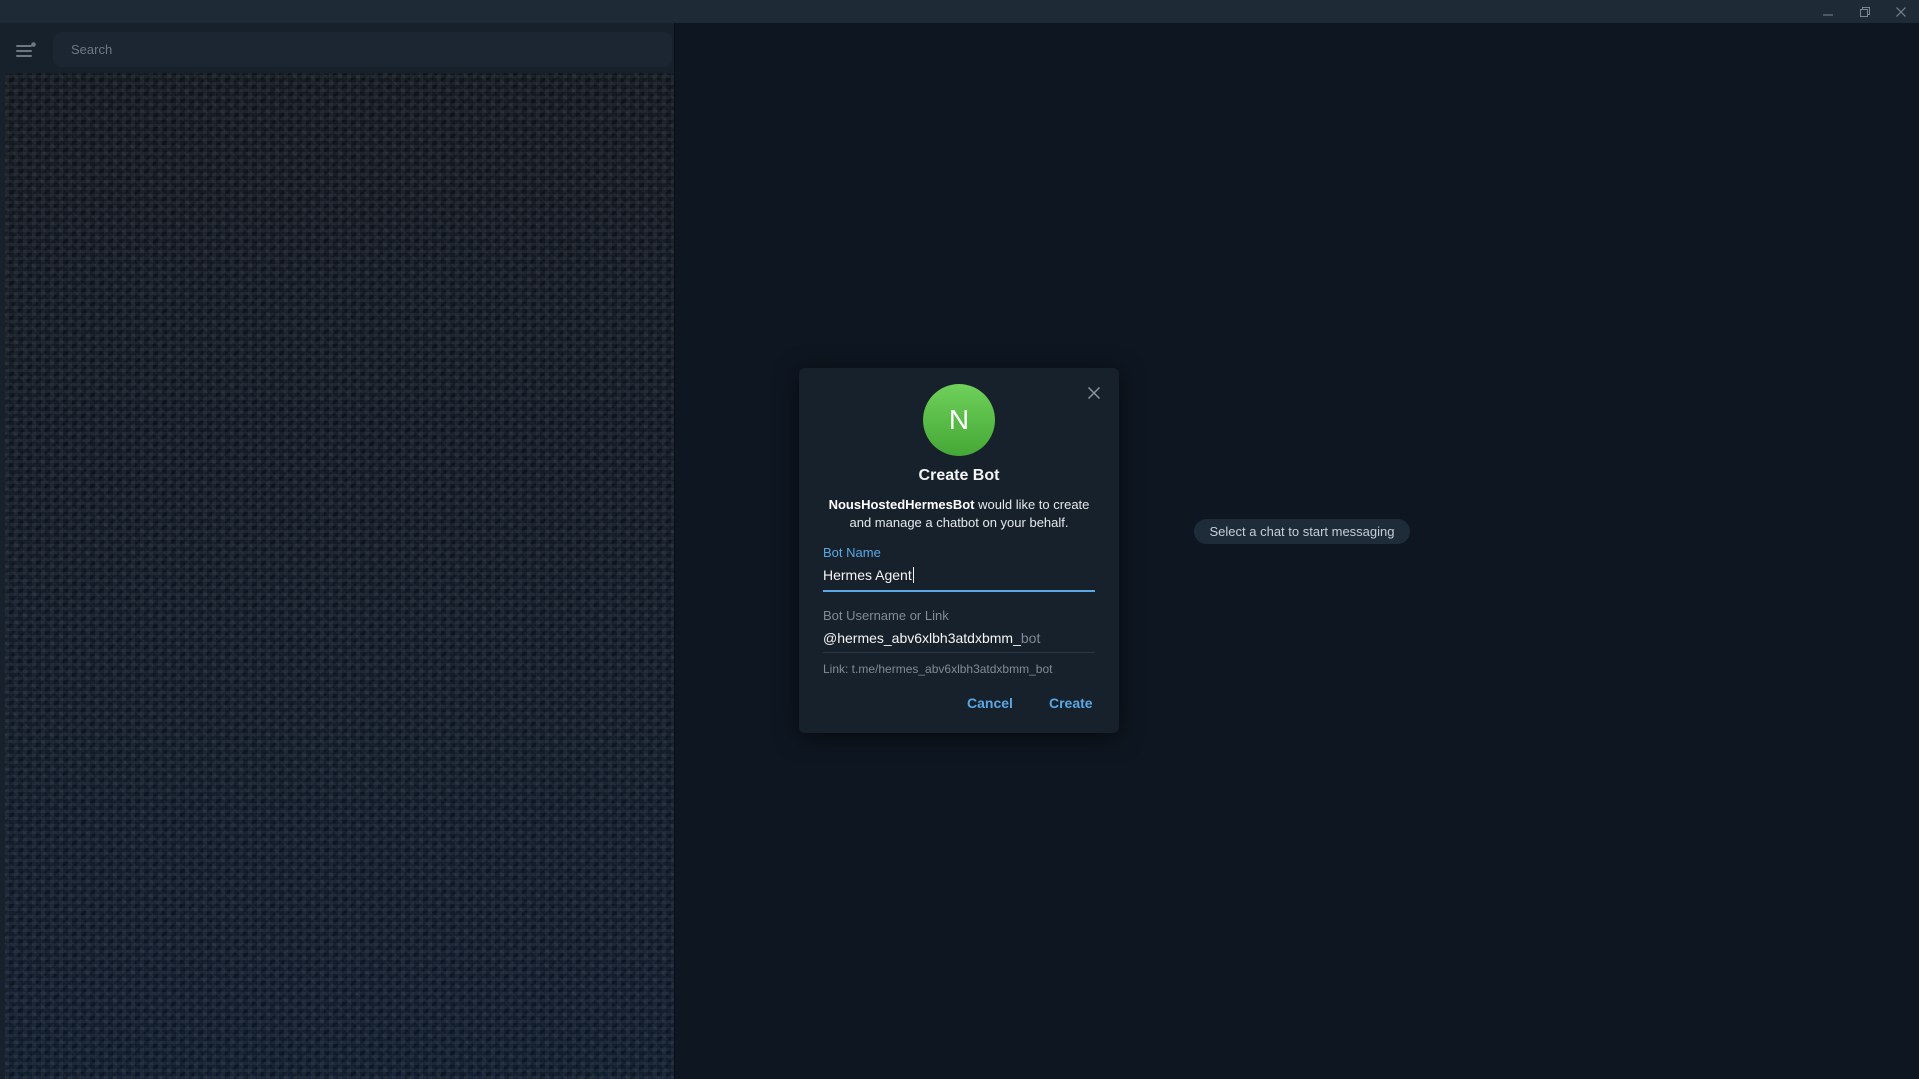 This screenshot has height=1079, width=1919. Describe the element at coordinates (26, 50) in the screenshot. I see `hamburger-menu-icon` at that location.